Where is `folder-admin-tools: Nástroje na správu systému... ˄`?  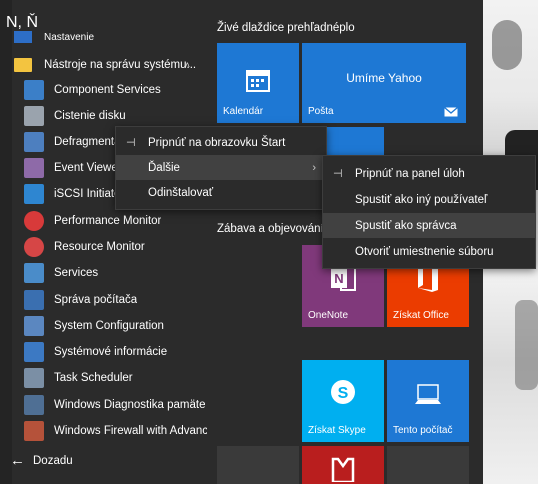 folder-admin-tools: Nástroje na správu systému... ˄ is located at coordinates (109, 65).